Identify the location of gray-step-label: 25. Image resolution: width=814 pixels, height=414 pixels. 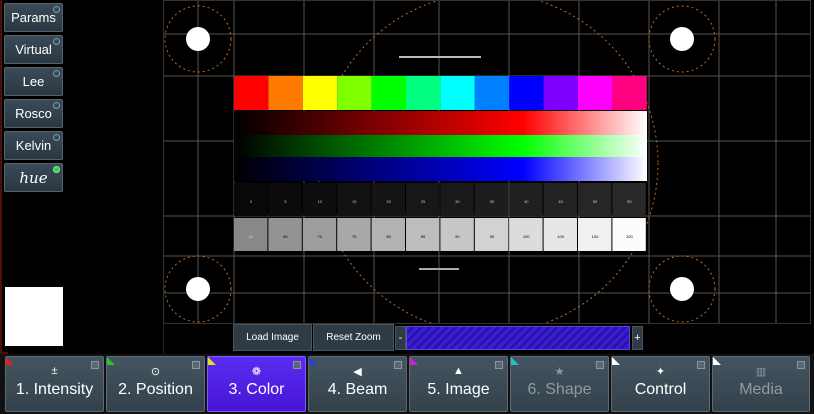
(423, 201).